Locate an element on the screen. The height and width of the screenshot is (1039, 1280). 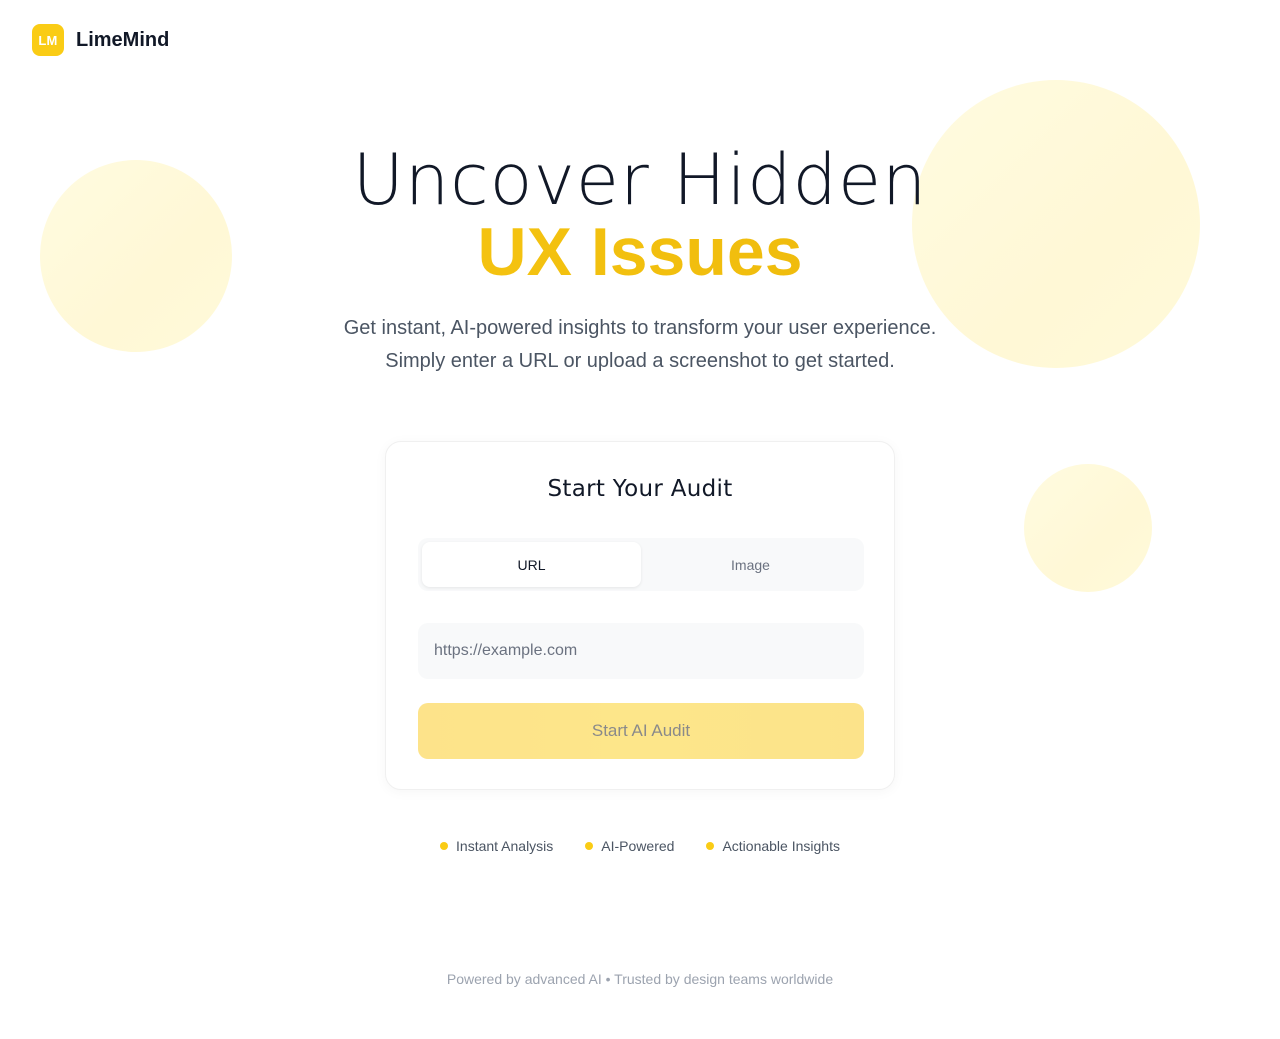
site-header: LM LimeMind is located at coordinates (100, 40).